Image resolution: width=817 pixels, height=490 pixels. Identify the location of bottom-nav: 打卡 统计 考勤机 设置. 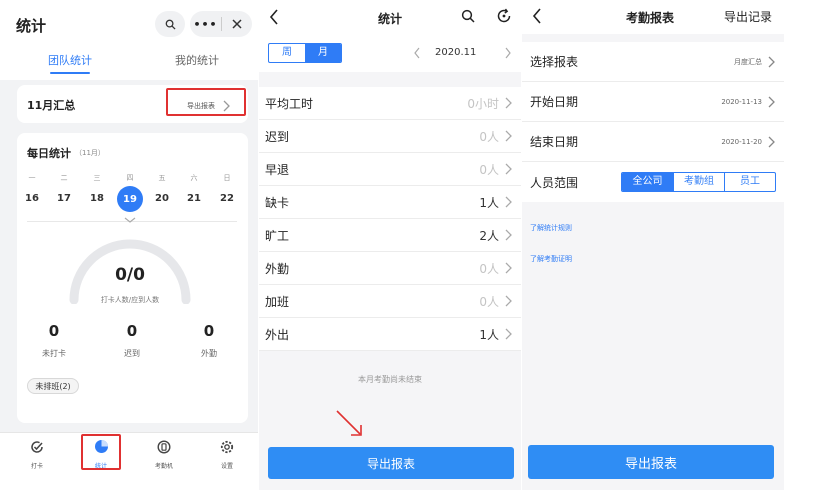
(129, 461).